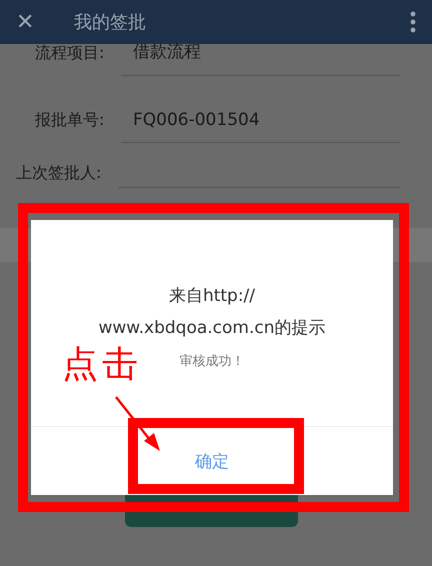  What do you see at coordinates (212, 461) in the screenshot?
I see `confirm-button: 确定` at bounding box center [212, 461].